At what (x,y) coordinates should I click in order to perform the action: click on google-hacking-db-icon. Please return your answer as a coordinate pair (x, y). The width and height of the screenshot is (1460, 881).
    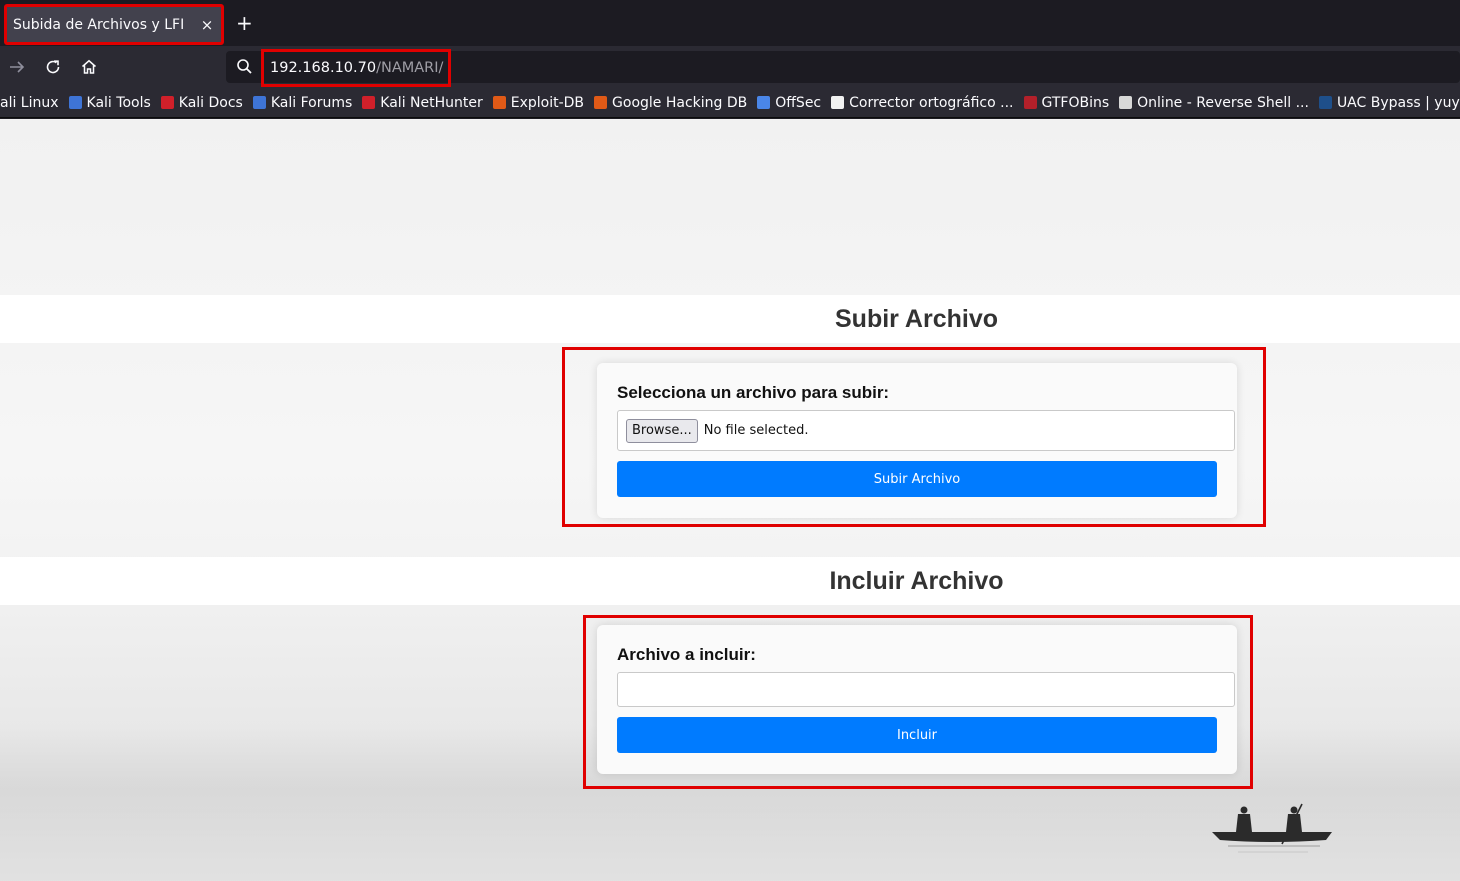
    Looking at the image, I should click on (601, 102).